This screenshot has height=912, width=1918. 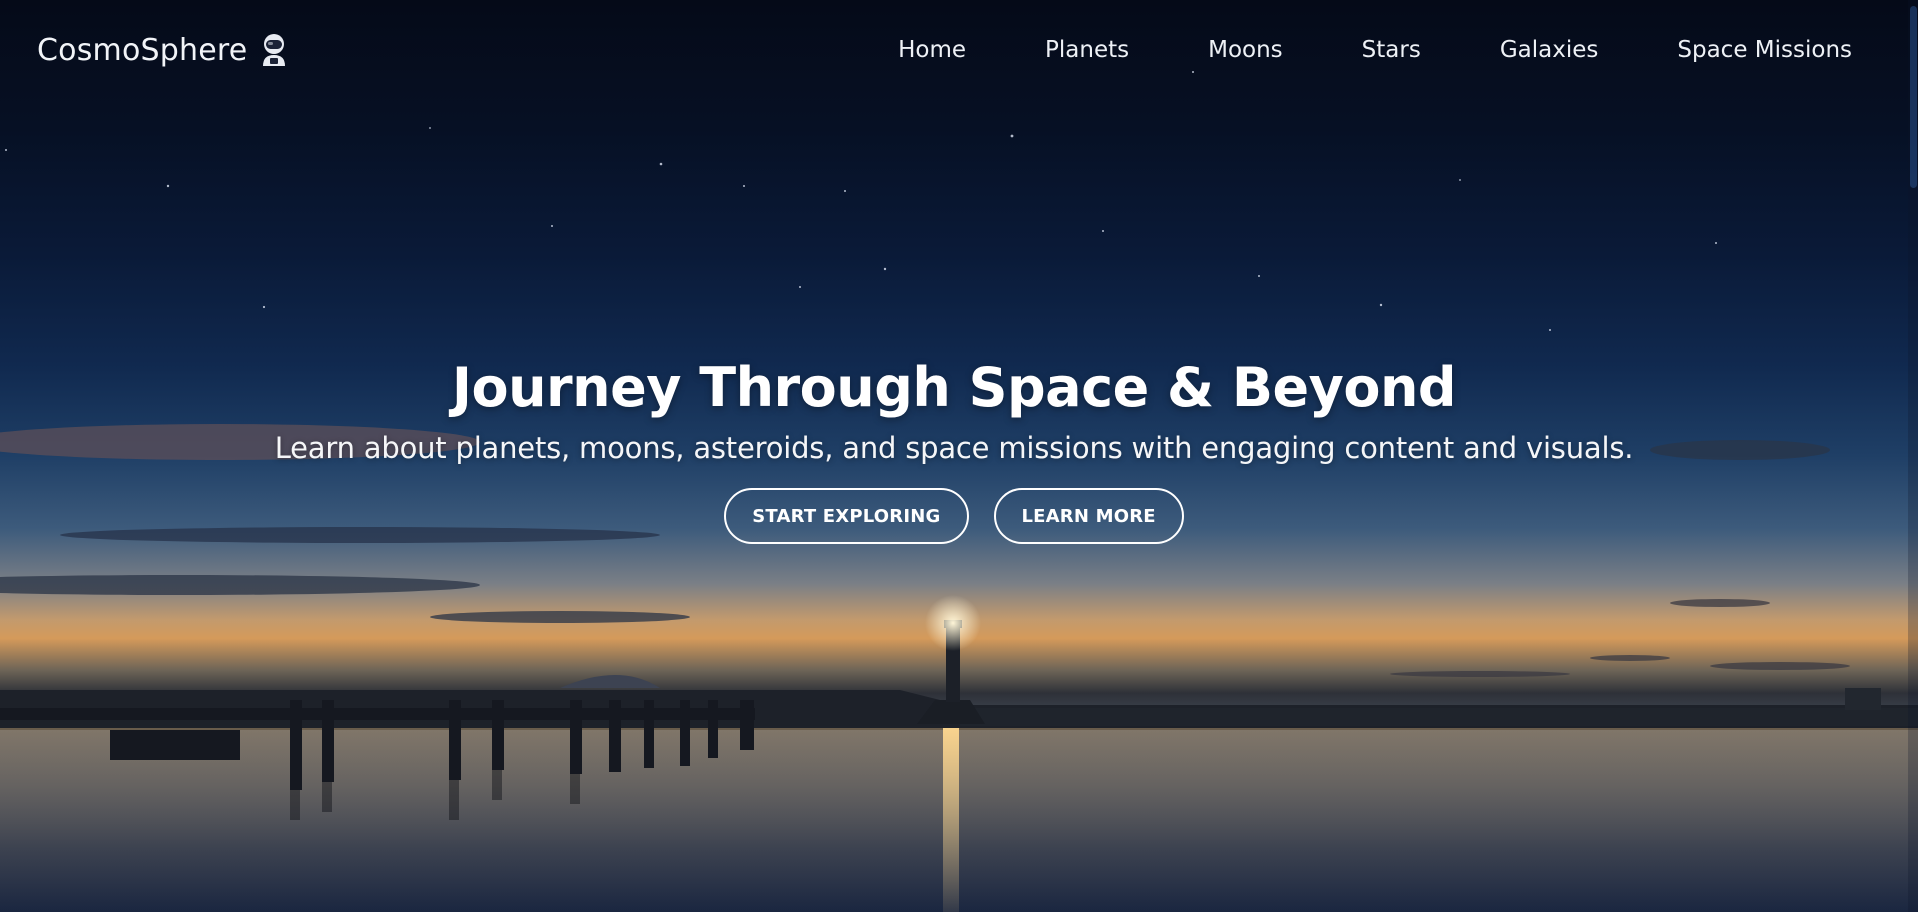 What do you see at coordinates (1913, 97) in the screenshot?
I see `scrollbar-thumb` at bounding box center [1913, 97].